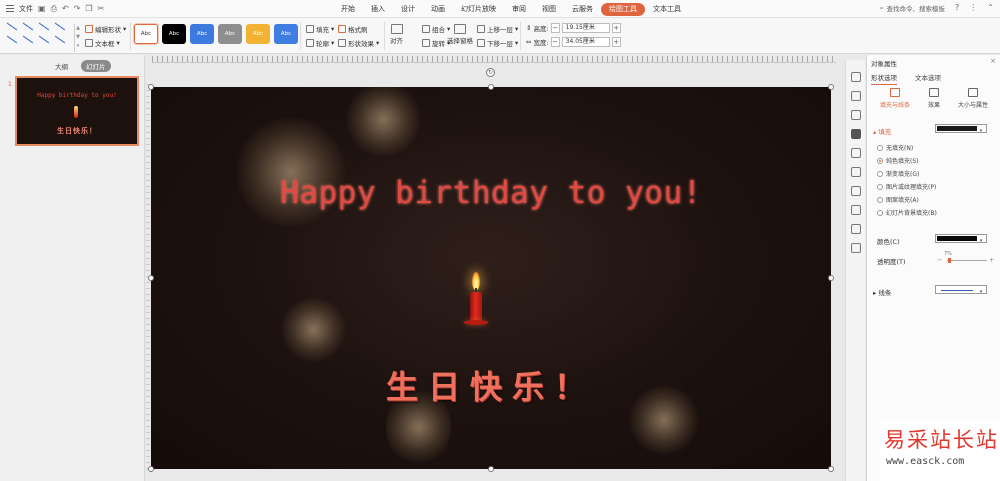  I want to click on tab-home: 开始, so click(348, 9).